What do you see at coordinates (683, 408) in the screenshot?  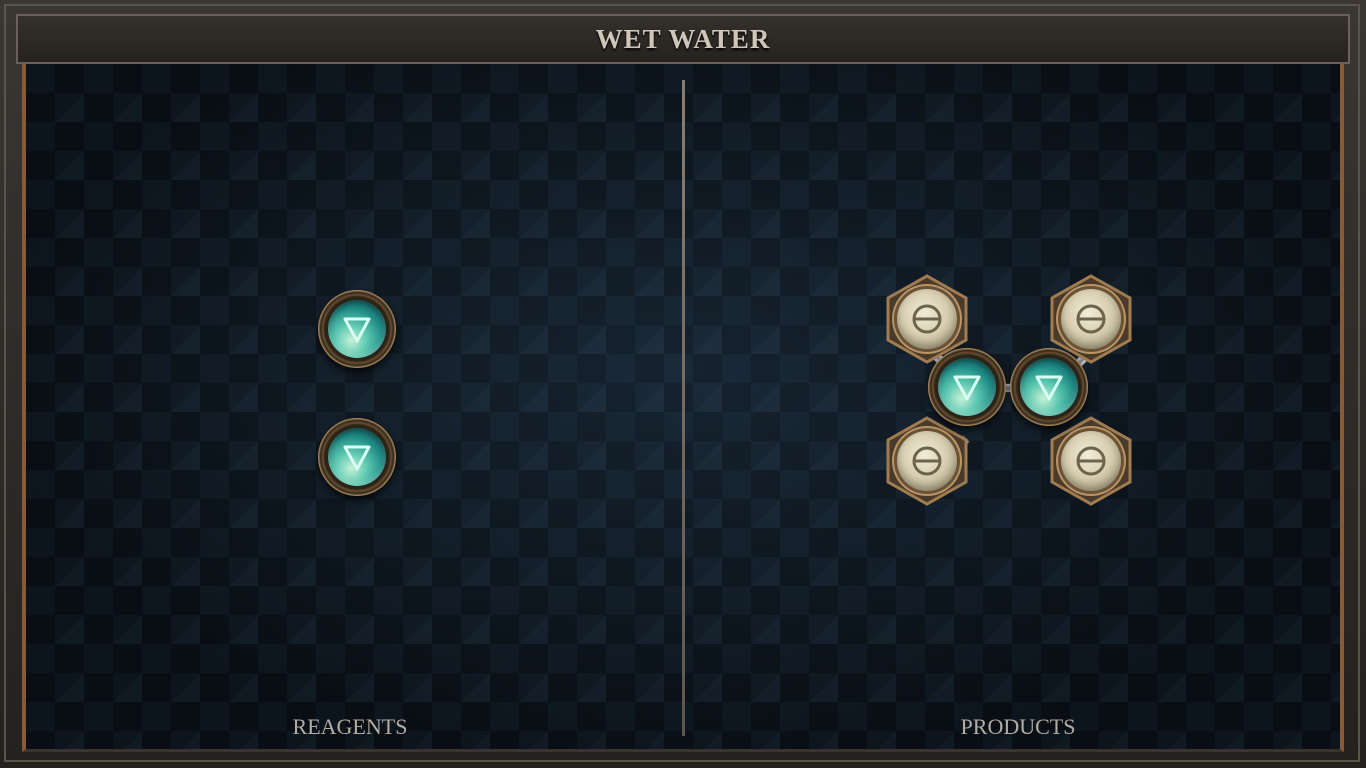 I see `panel-divider` at bounding box center [683, 408].